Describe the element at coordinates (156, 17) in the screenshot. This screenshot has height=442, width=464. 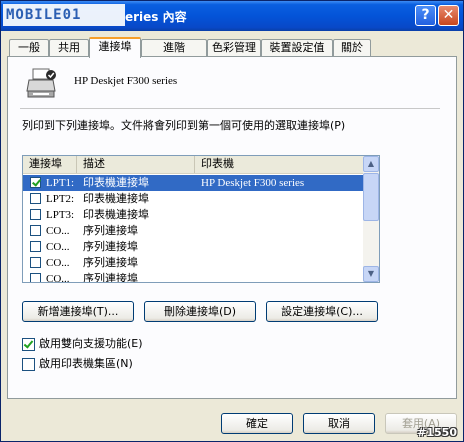
I see `window-title: eries 內容` at that location.